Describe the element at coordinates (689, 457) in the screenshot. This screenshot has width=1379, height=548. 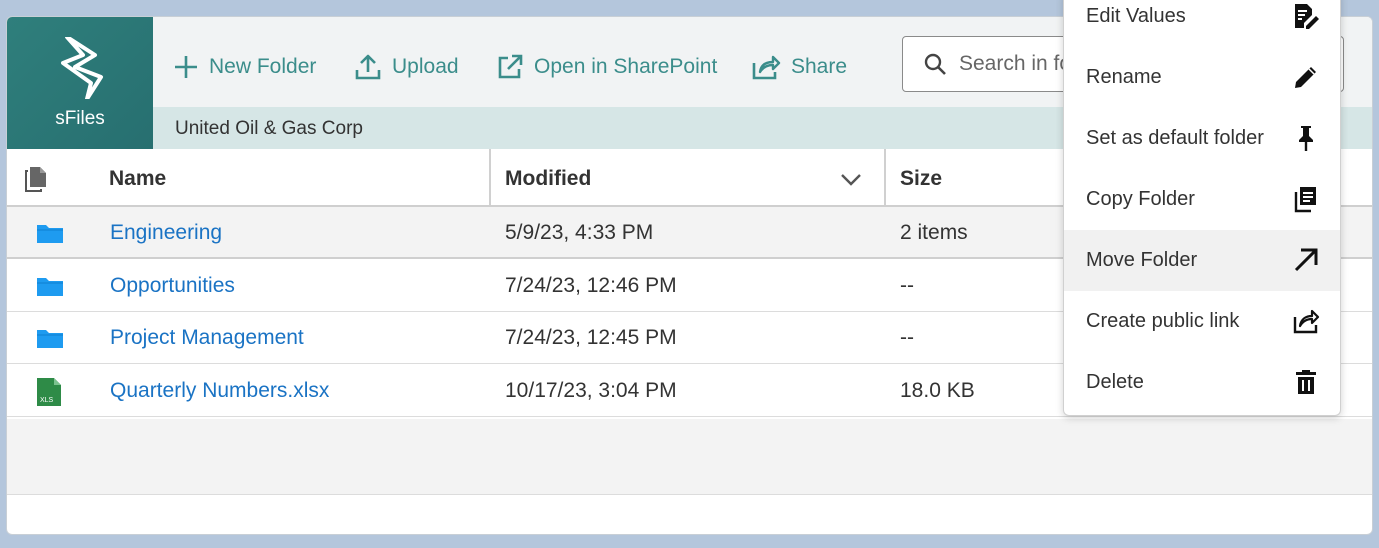
I see `empty-list-area` at that location.